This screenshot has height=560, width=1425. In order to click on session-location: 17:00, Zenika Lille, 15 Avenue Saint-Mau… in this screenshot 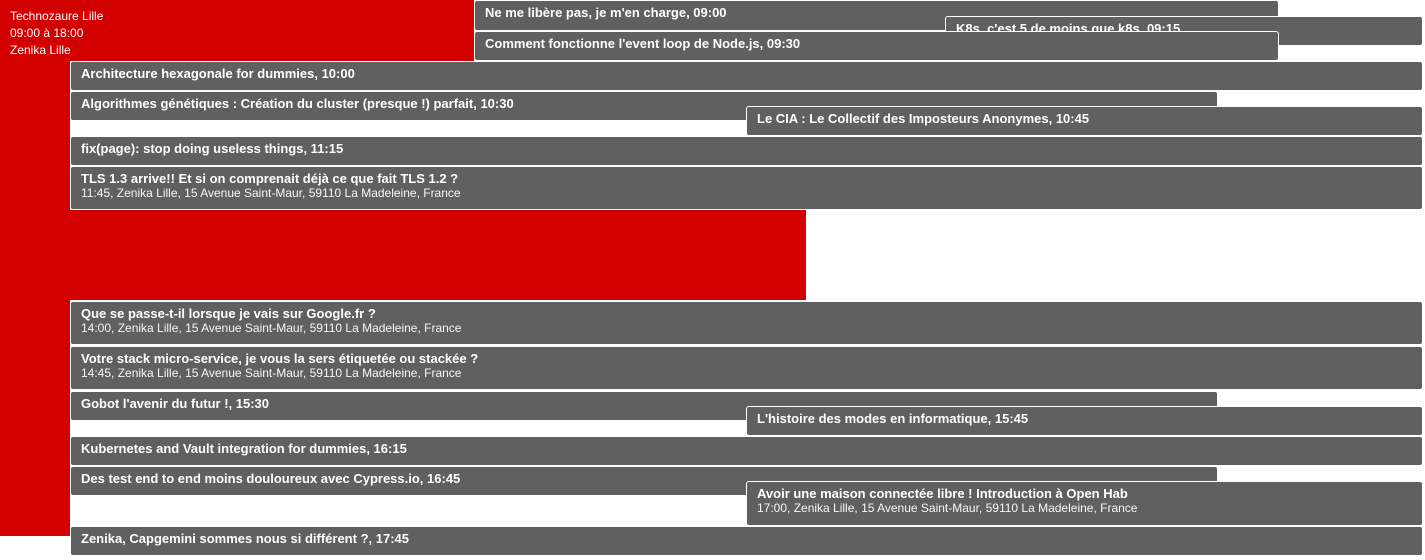, I will do `click(947, 508)`.